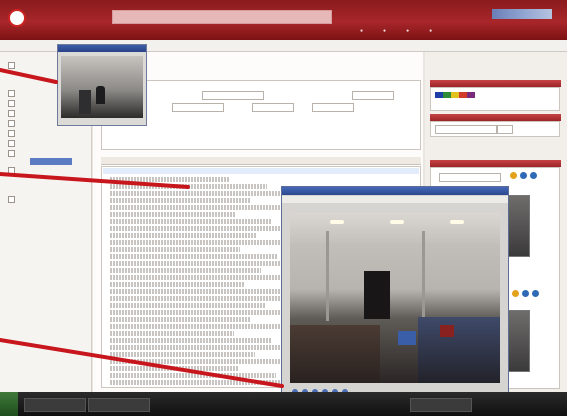  Describe the element at coordinates (51, 161) in the screenshot. I see `sidebar-item-selected` at that location.